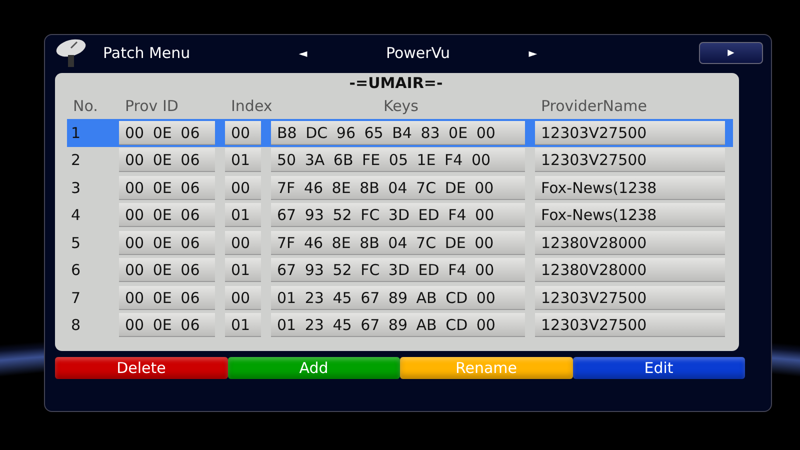 This screenshot has height=450, width=800. I want to click on color-key-button: Edit, so click(658, 368).